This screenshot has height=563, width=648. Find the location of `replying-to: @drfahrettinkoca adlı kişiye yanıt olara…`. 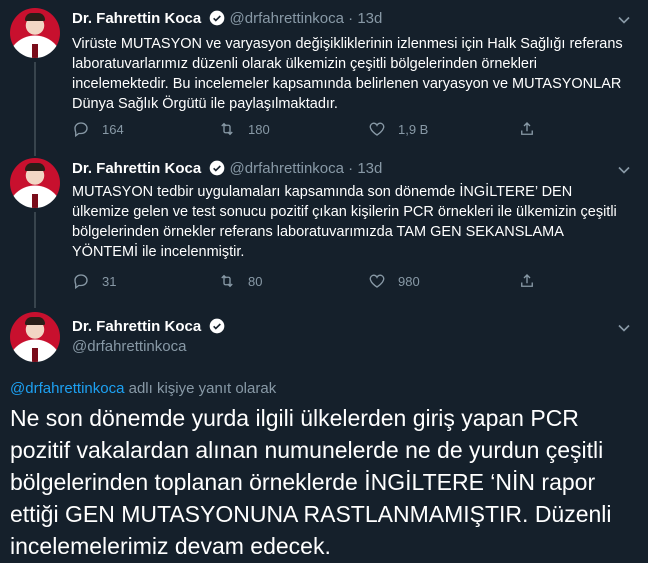

replying-to: @drfahrettinkoca adlı kişiye yanıt olara… is located at coordinates (143, 388).